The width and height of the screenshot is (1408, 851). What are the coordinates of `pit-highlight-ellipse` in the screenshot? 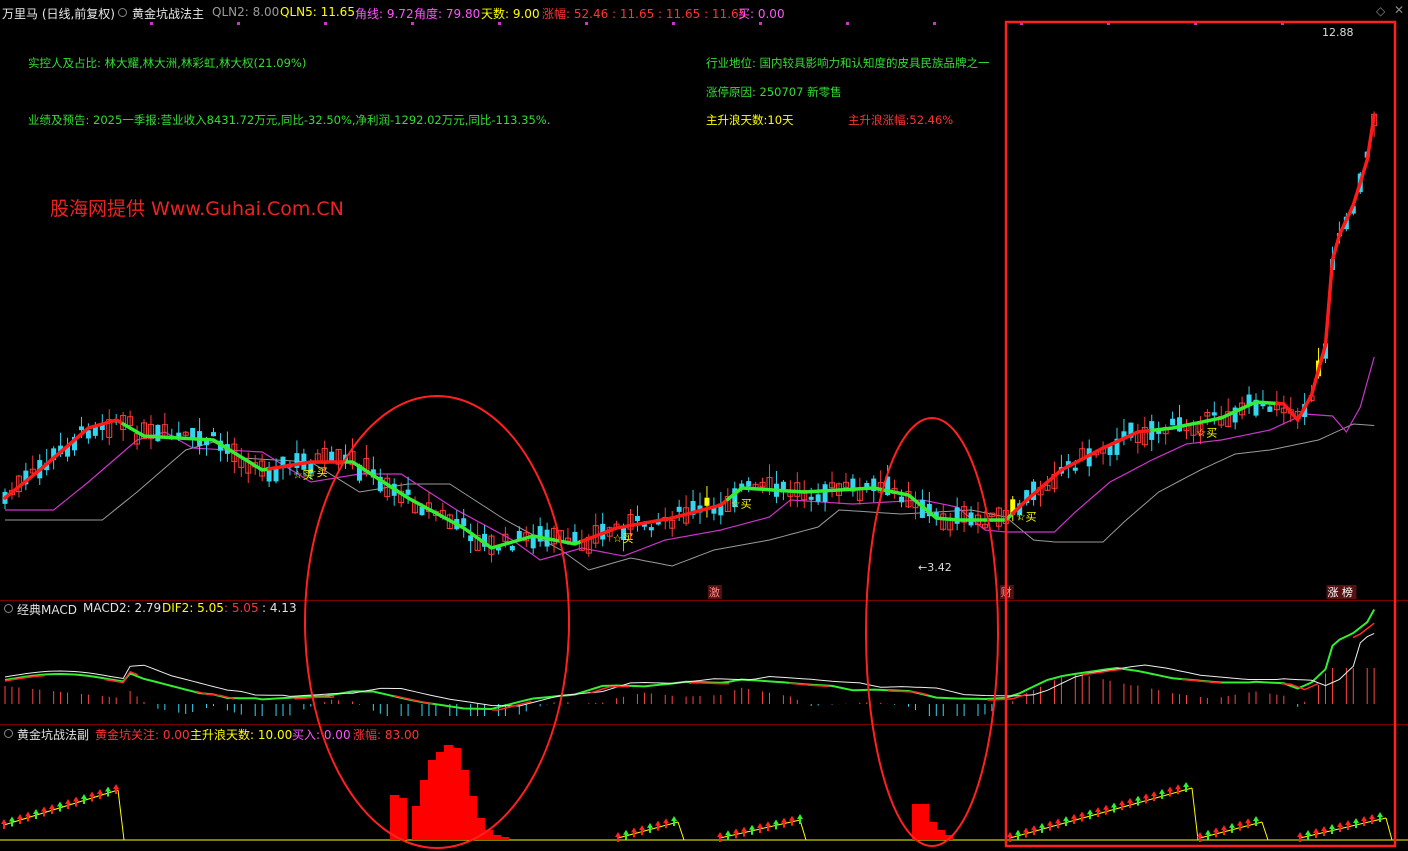 It's located at (932, 632).